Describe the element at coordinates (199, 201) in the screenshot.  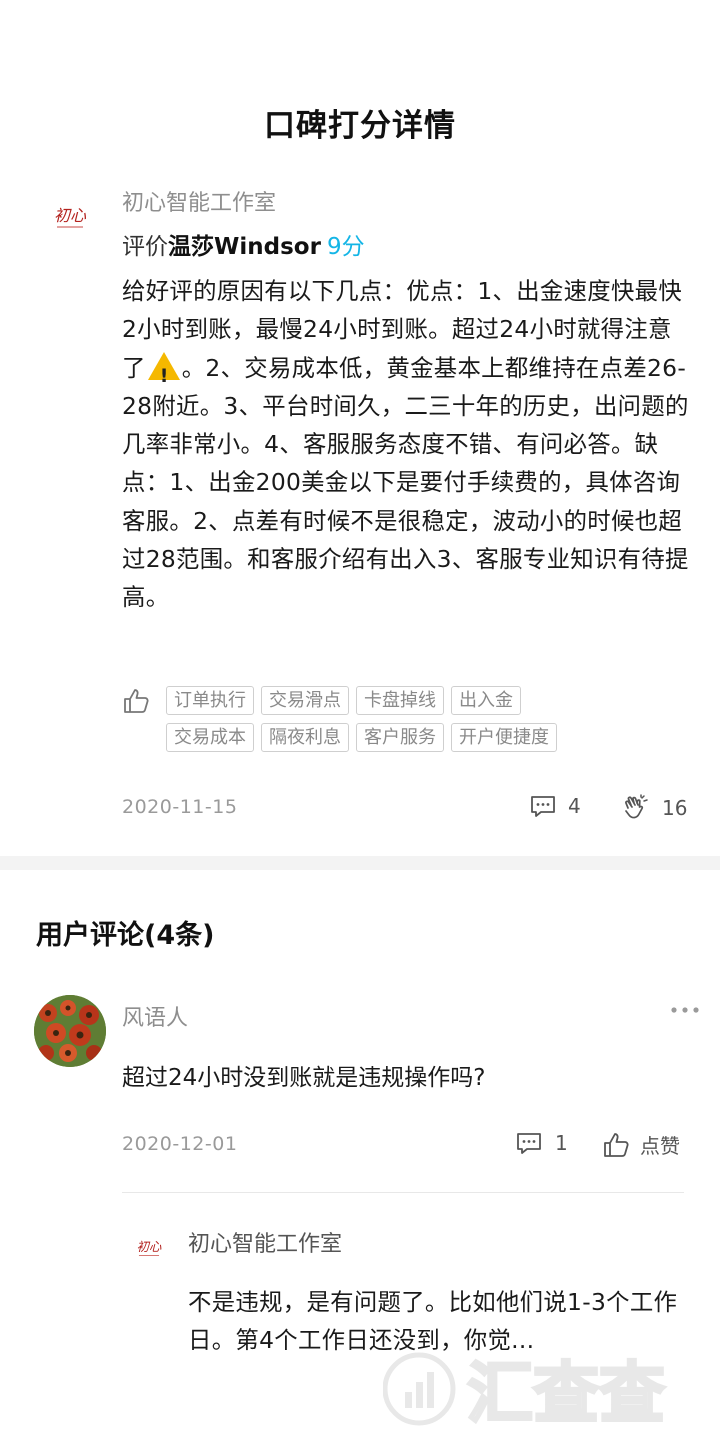
I see `review-author: 初心智能工作室` at that location.